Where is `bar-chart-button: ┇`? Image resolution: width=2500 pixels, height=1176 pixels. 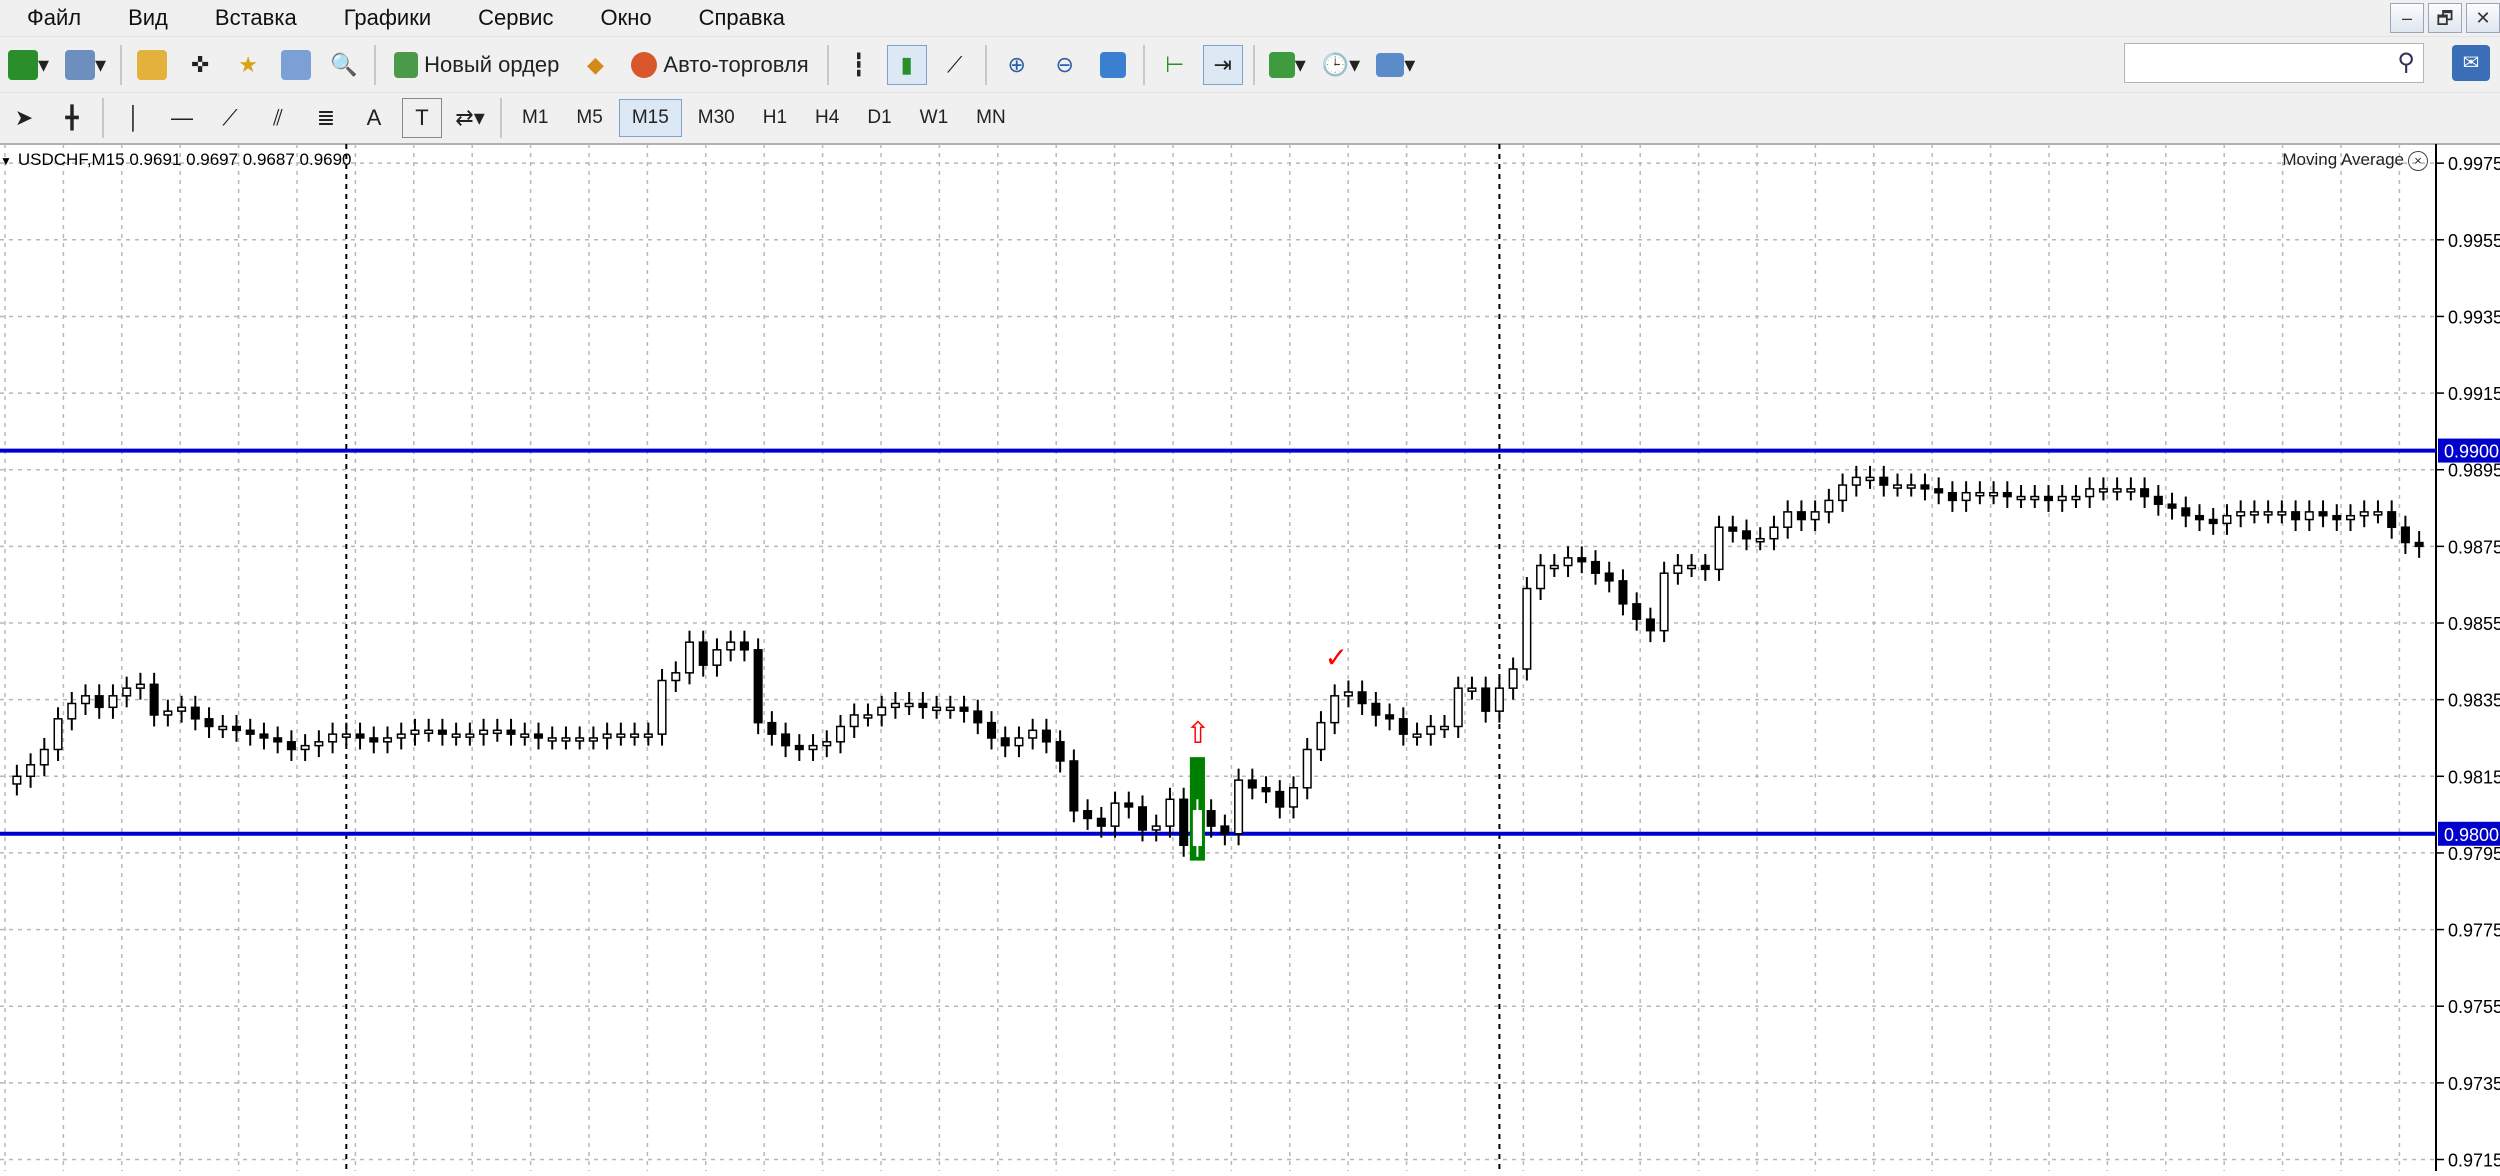
bar-chart-button: ┇ is located at coordinates (859, 65).